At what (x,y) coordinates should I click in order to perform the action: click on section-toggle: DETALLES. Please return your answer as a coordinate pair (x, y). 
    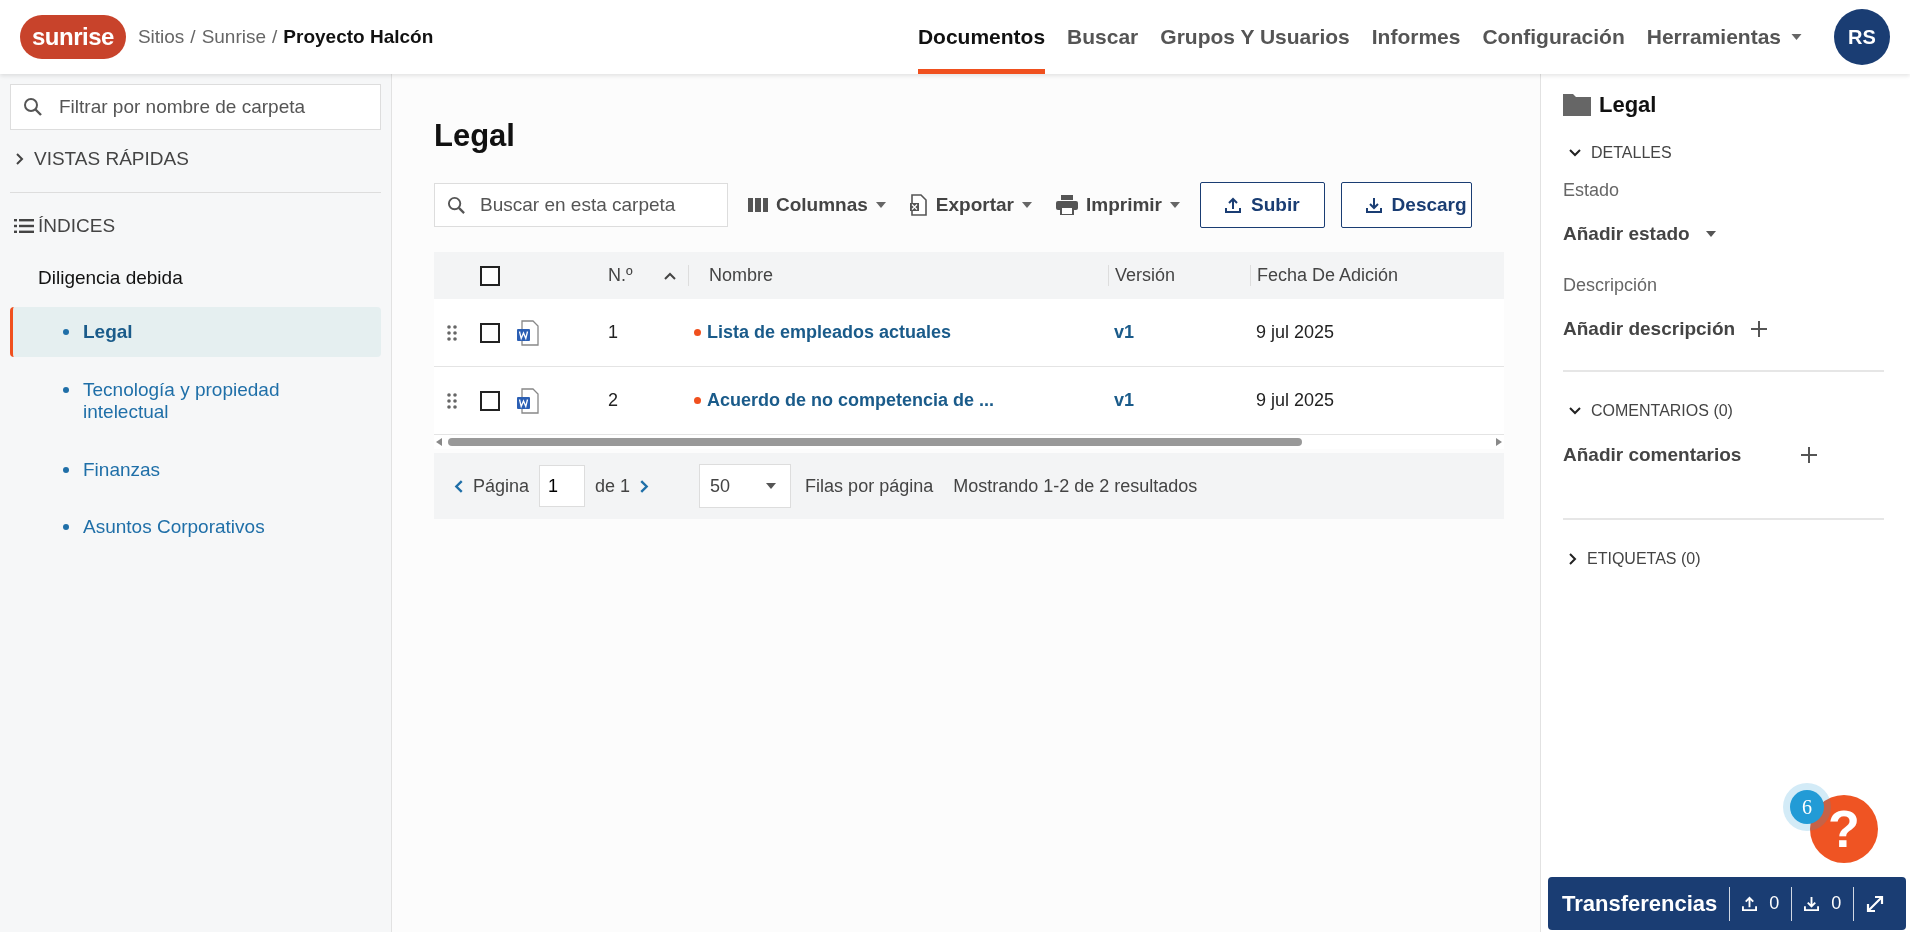
    Looking at the image, I should click on (1723, 153).